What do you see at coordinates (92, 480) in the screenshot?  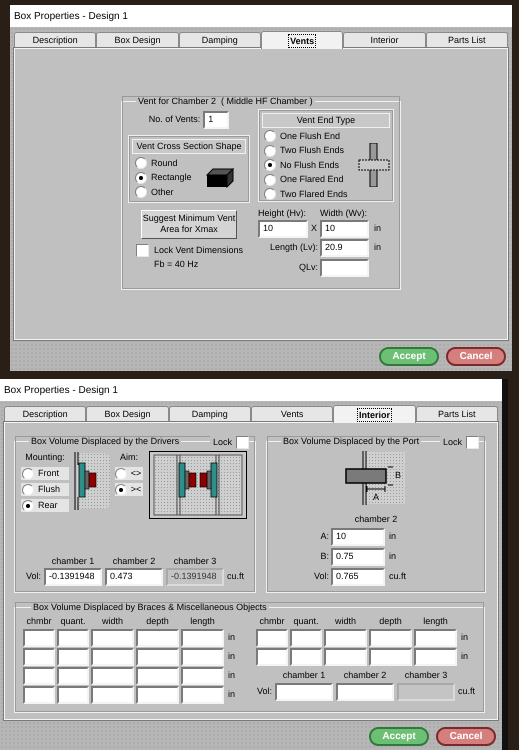 I see `driver-mounting-drawing` at bounding box center [92, 480].